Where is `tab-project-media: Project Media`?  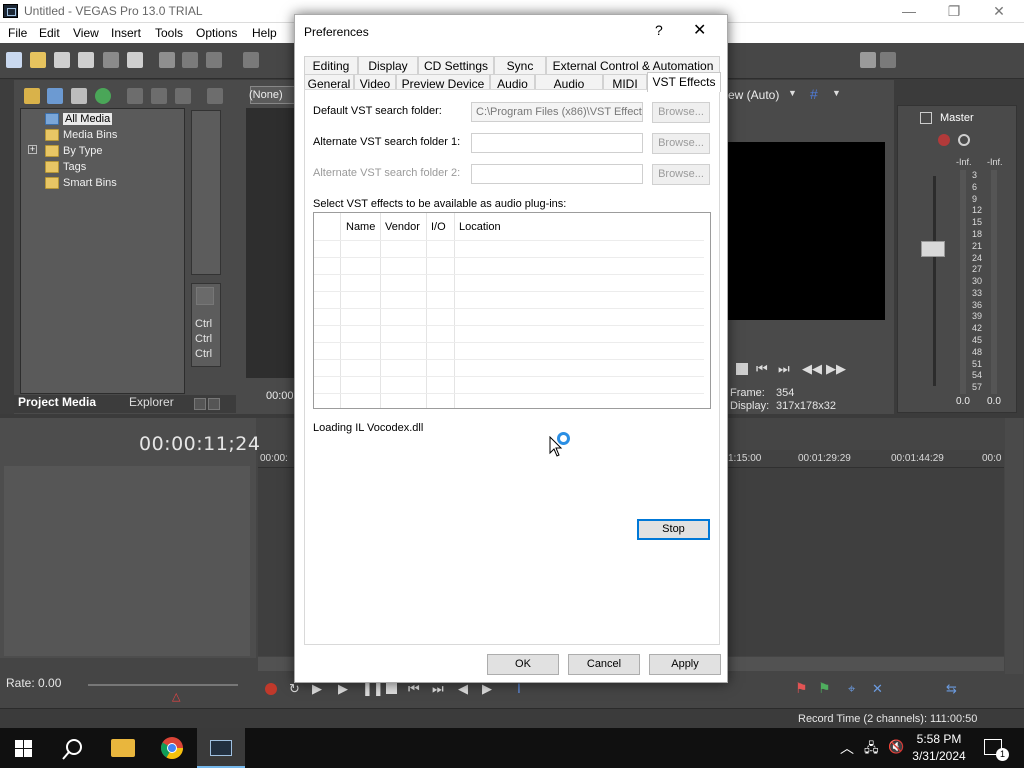 tab-project-media: Project Media is located at coordinates (57, 402).